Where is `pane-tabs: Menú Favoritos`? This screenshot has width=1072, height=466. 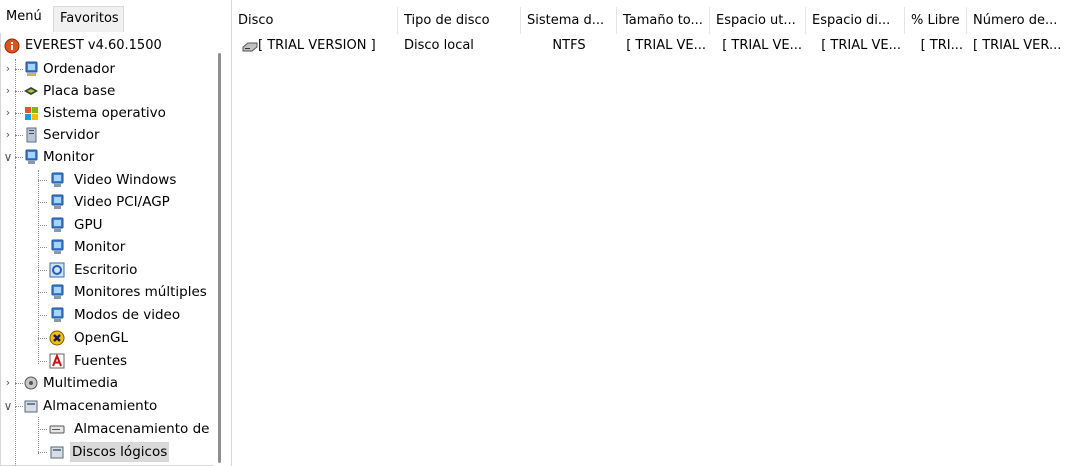
pane-tabs: Menú Favoritos is located at coordinates (115, 16).